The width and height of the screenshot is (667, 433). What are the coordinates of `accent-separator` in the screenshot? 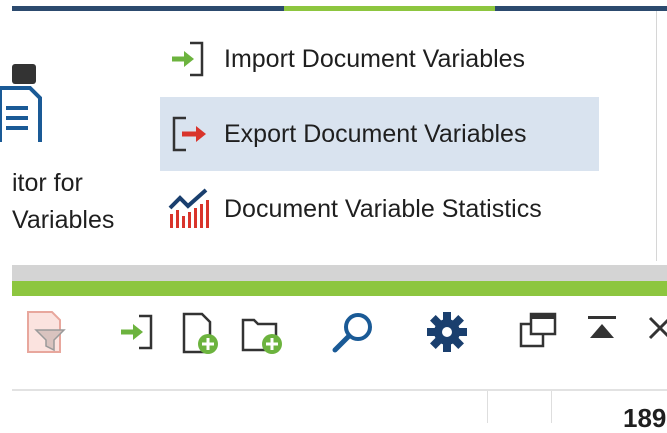 It's located at (339, 288).